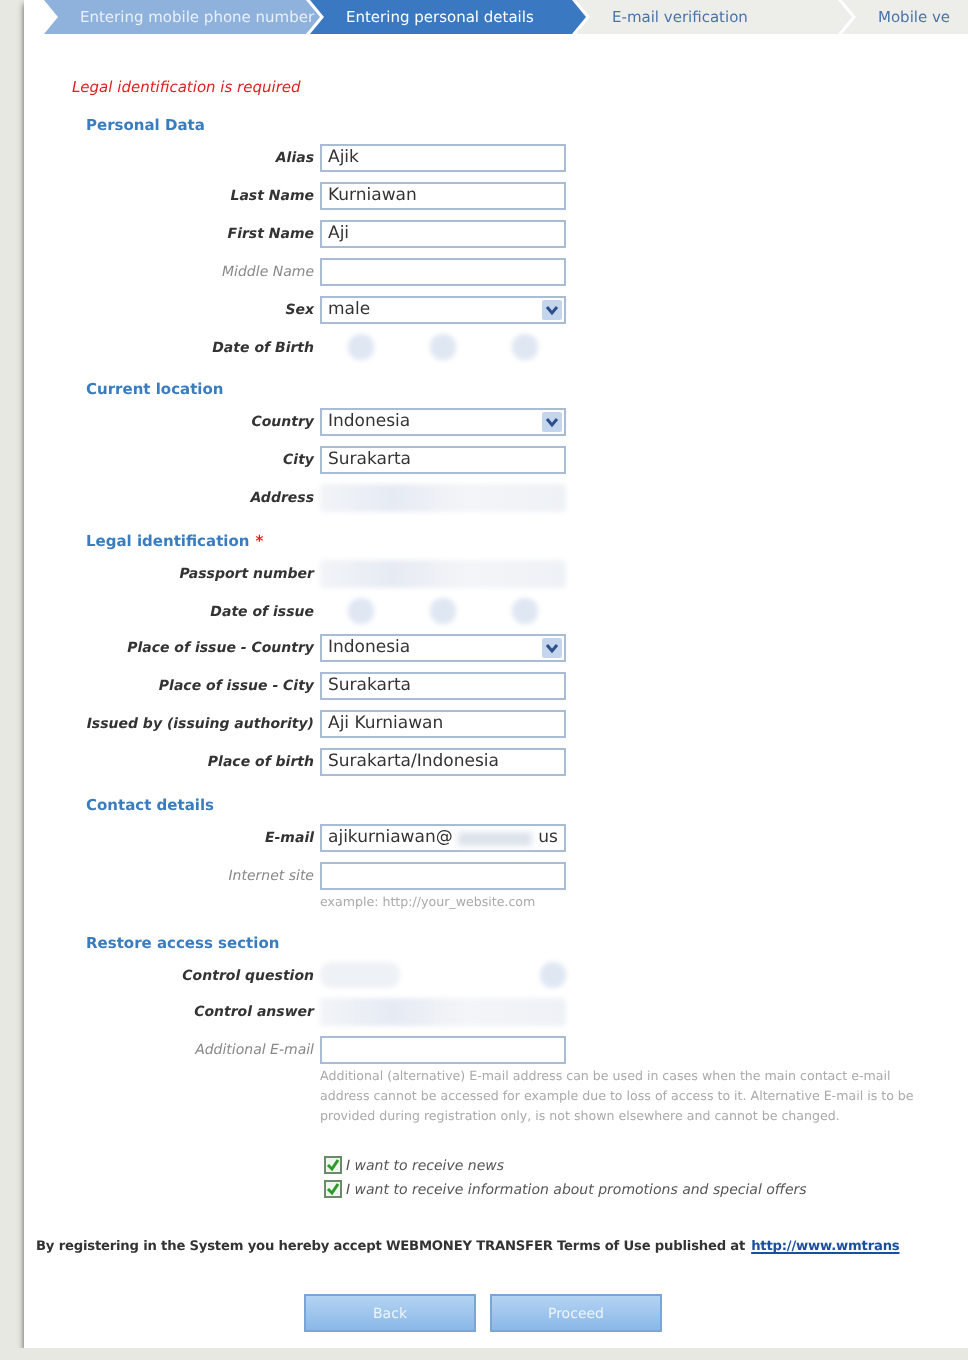  Describe the element at coordinates (443, 234) in the screenshot. I see `text-field: Aji` at that location.